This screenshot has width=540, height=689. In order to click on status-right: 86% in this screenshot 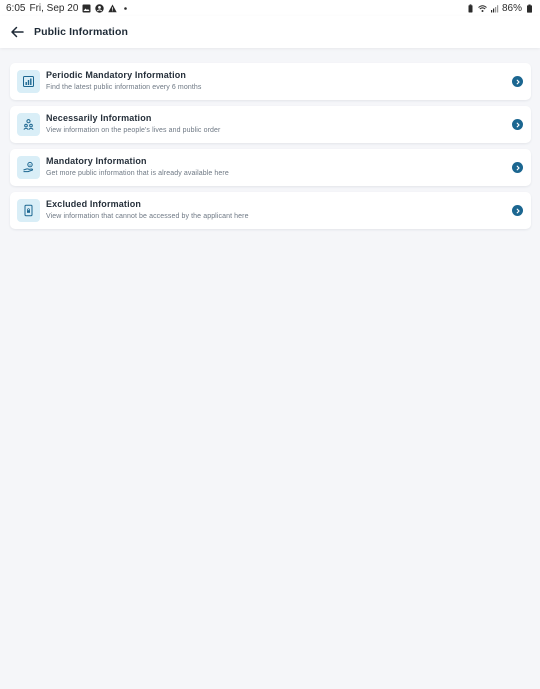, I will do `click(500, 8)`.